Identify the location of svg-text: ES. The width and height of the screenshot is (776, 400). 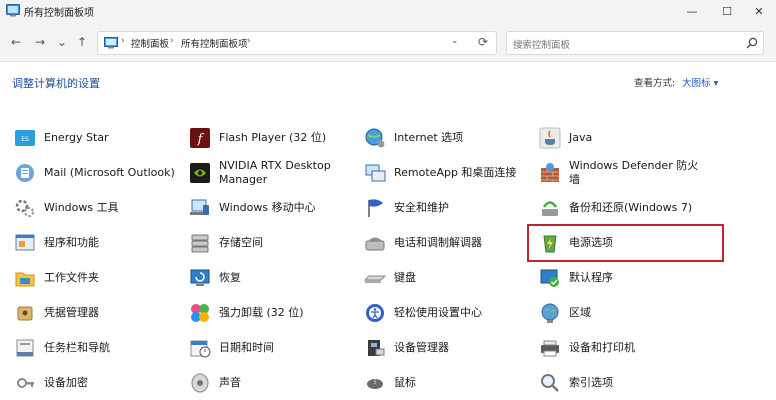
(25, 139).